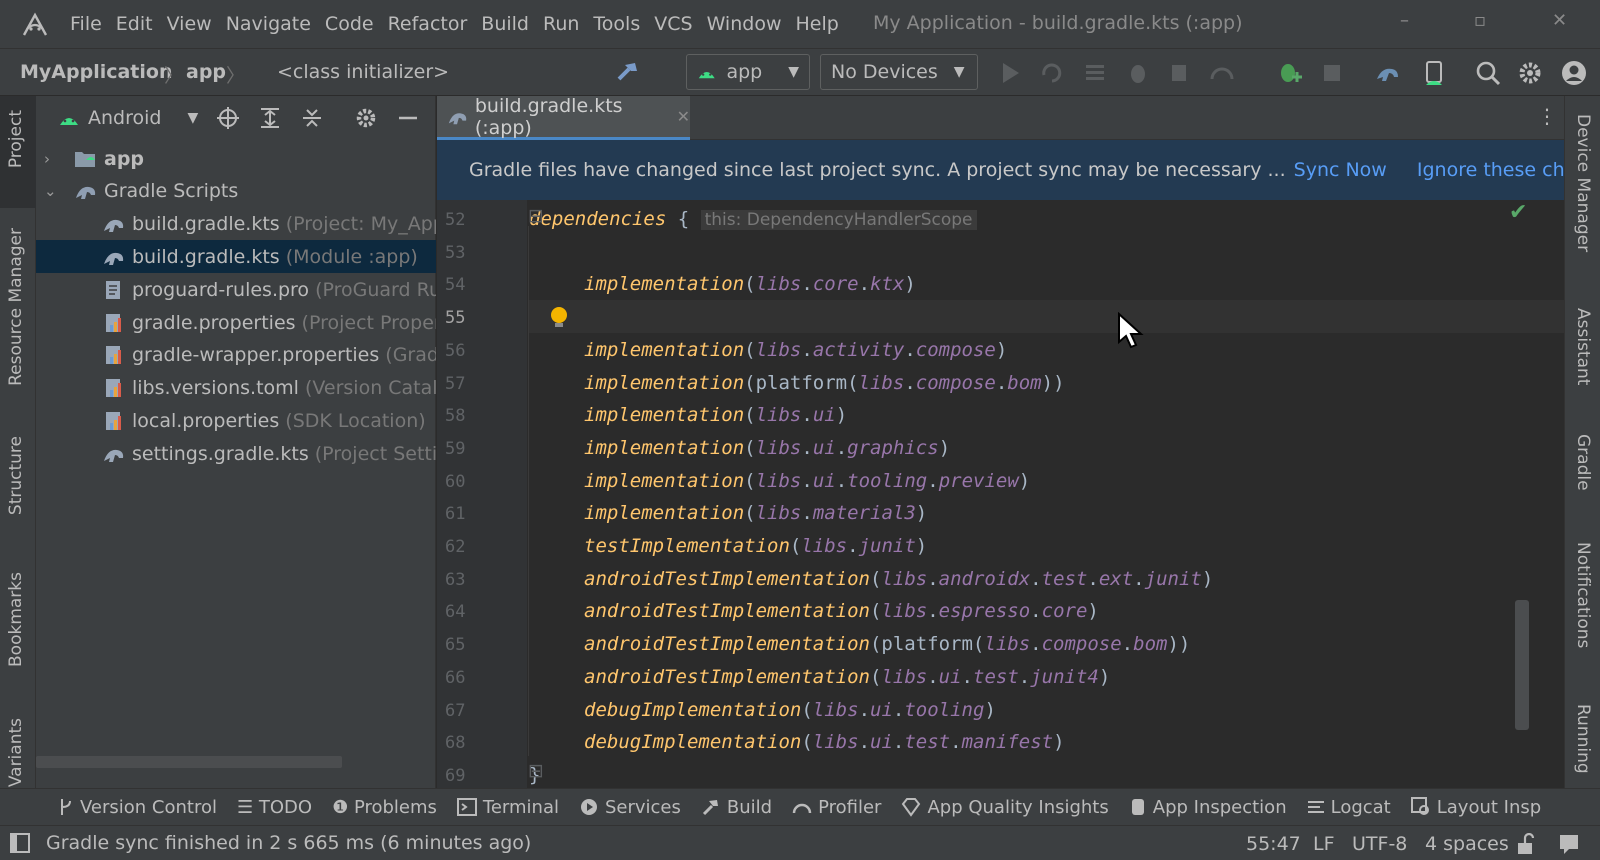 Image resolution: width=1600 pixels, height=860 pixels. I want to click on debug-app-icon, so click(1290, 73).